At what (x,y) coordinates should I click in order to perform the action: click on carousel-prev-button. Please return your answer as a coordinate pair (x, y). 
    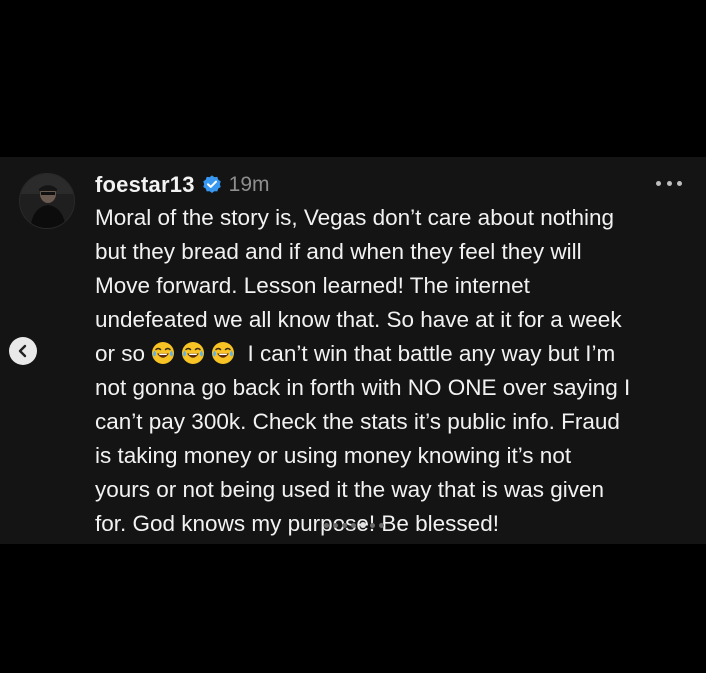
    Looking at the image, I should click on (23, 351).